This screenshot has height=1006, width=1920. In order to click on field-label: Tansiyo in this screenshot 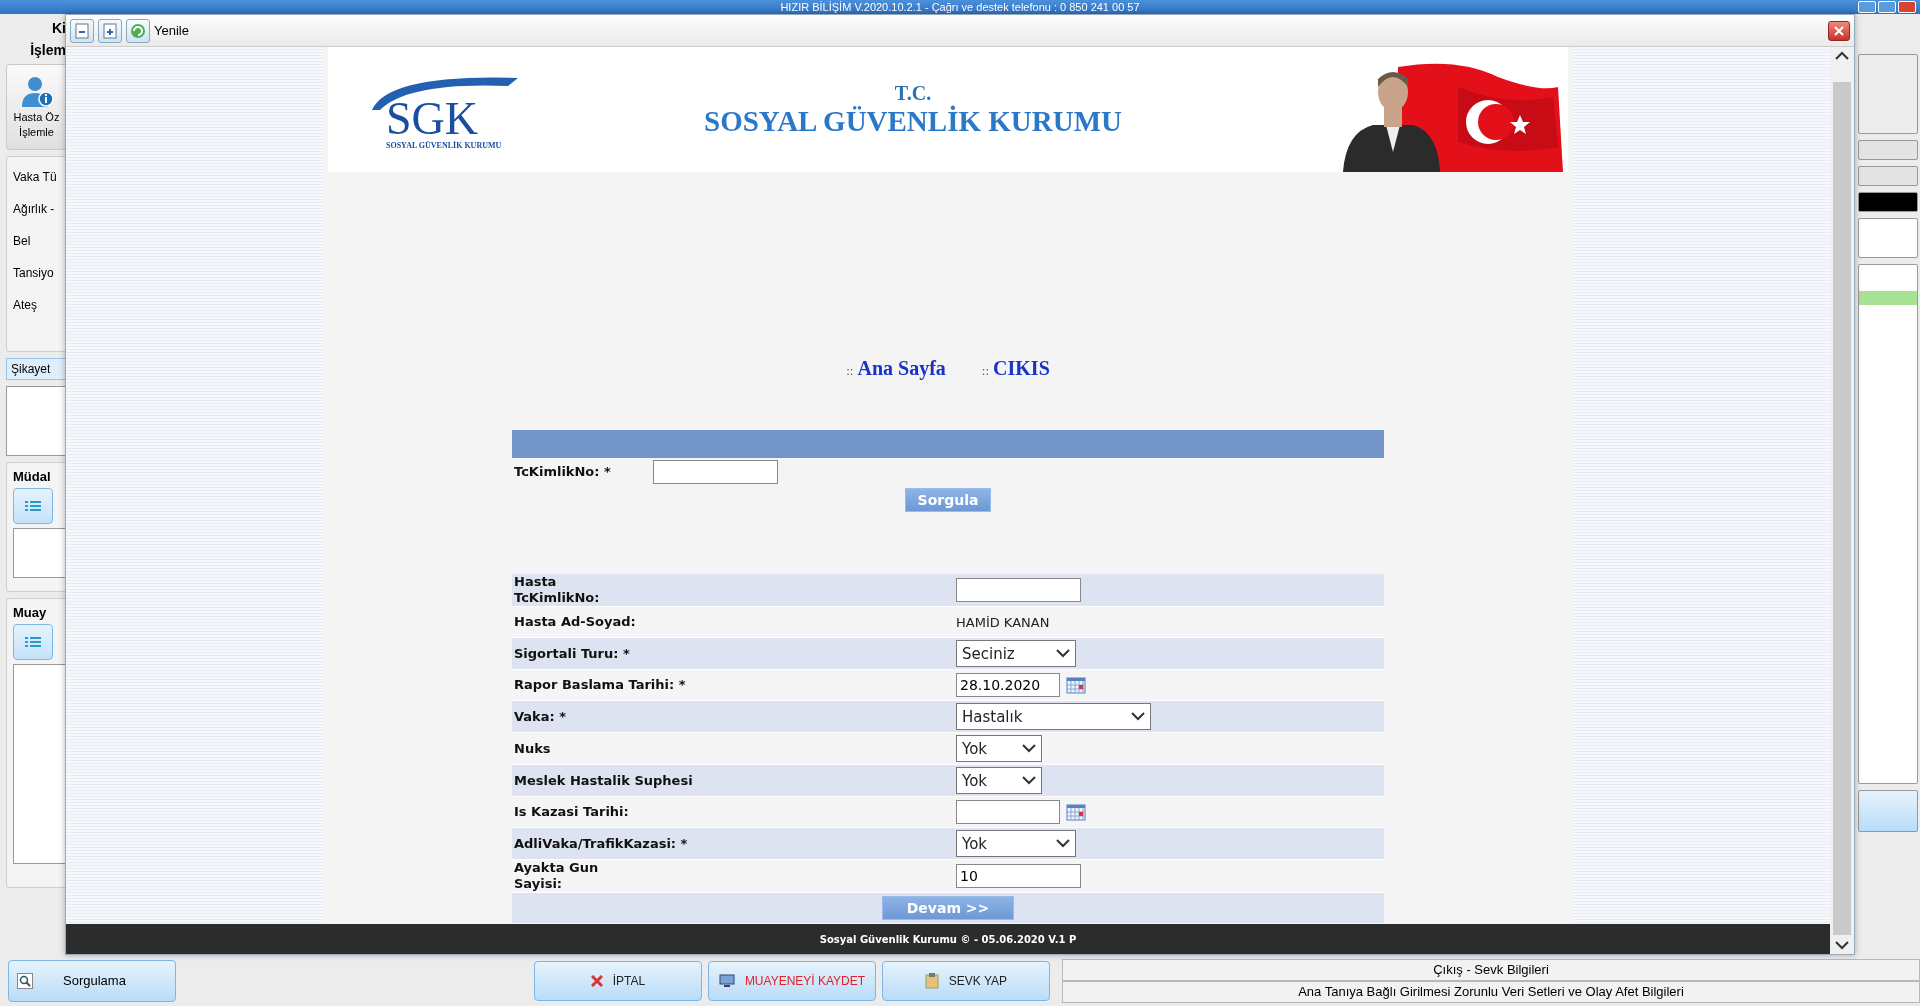, I will do `click(34, 273)`.